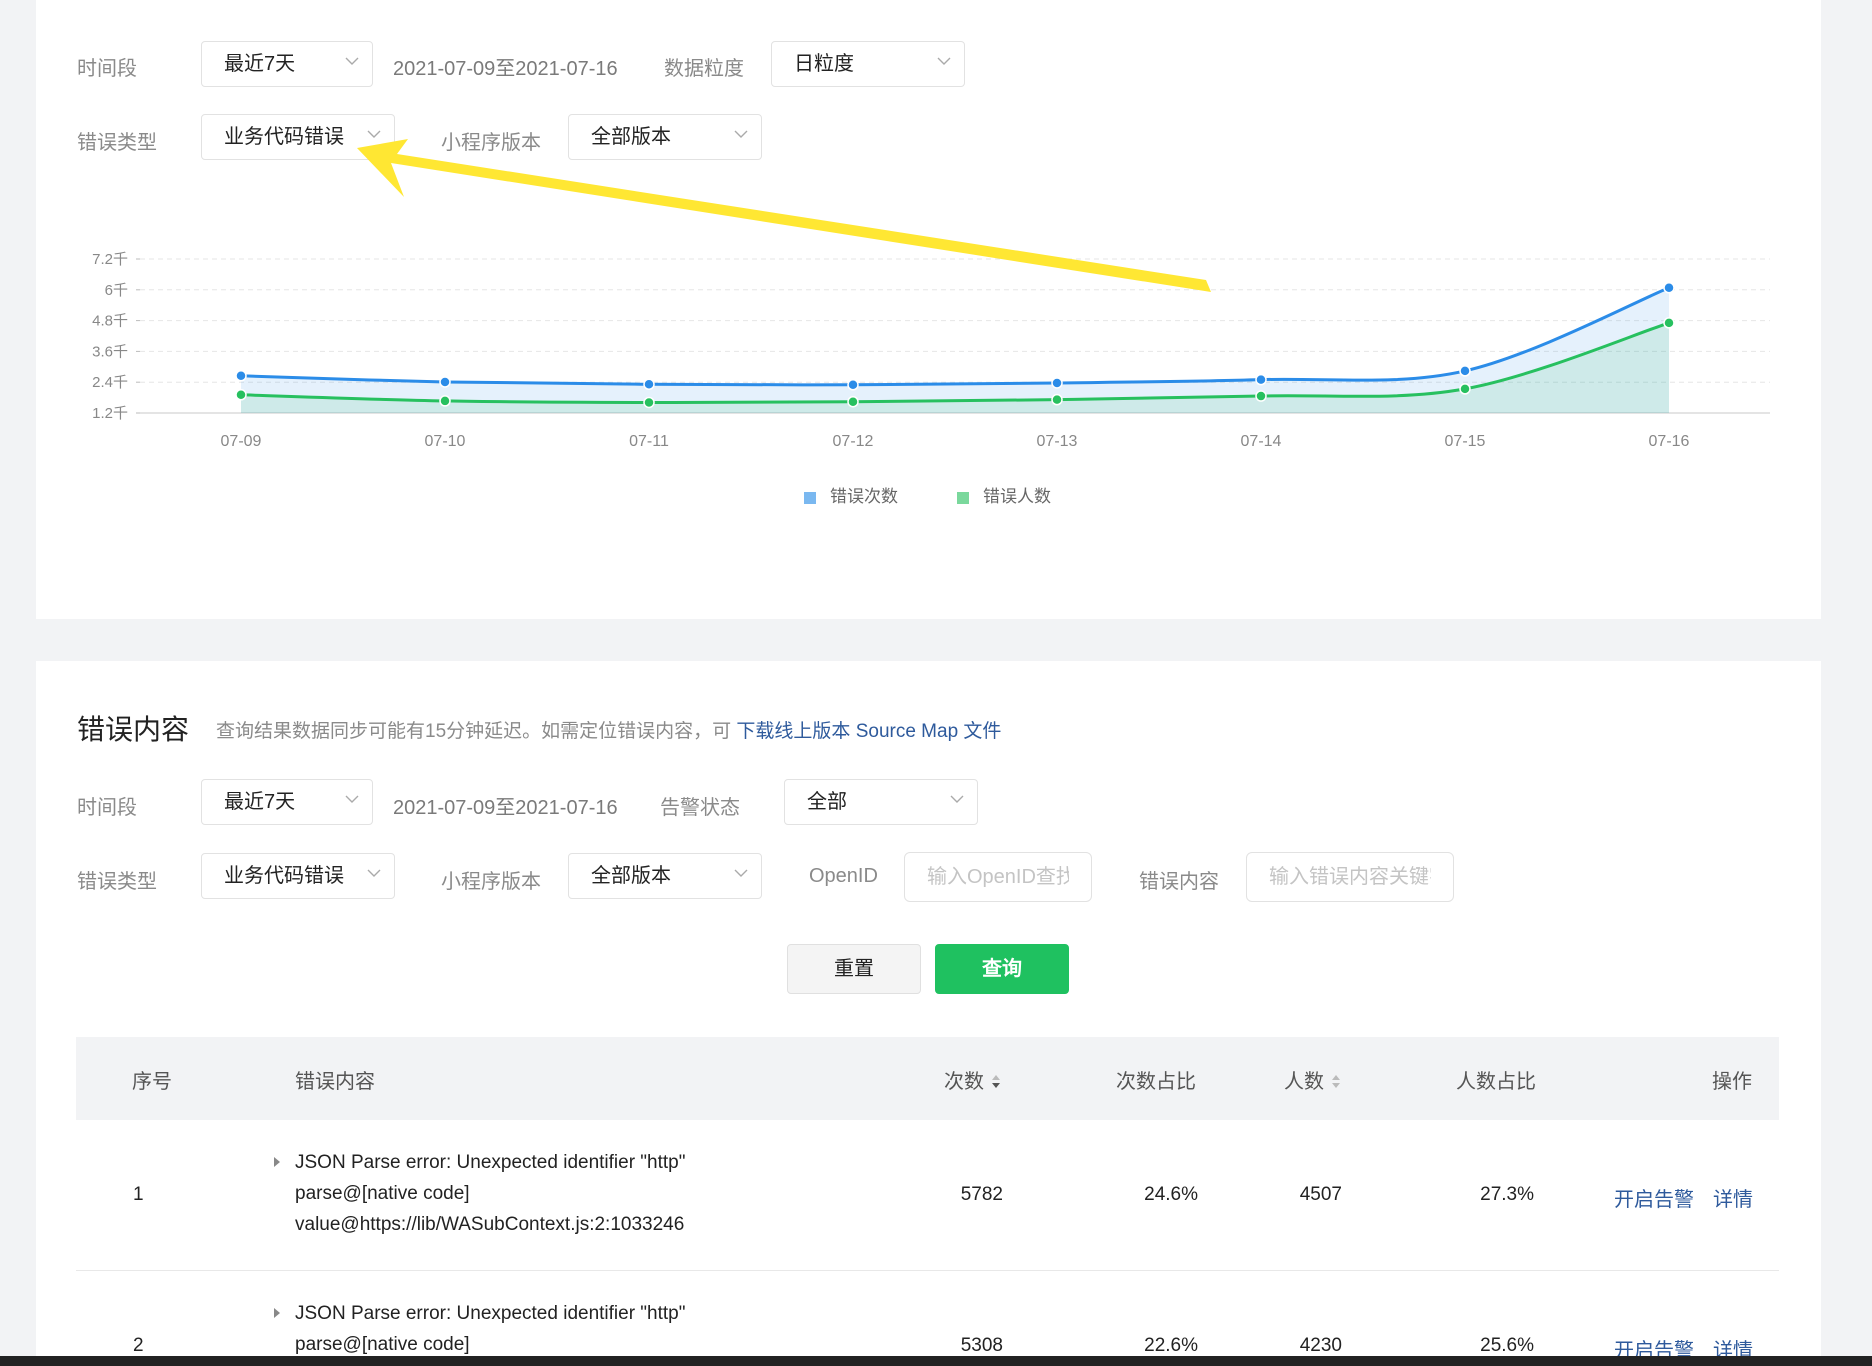  What do you see at coordinates (107, 808) in the screenshot?
I see `period-label: 时间段` at bounding box center [107, 808].